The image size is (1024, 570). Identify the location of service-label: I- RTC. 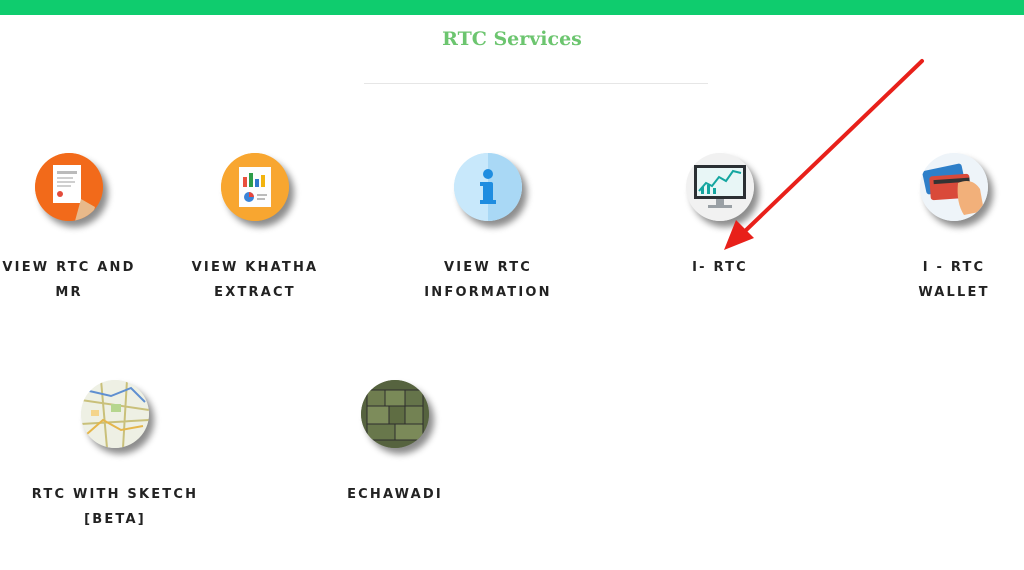
(720, 267).